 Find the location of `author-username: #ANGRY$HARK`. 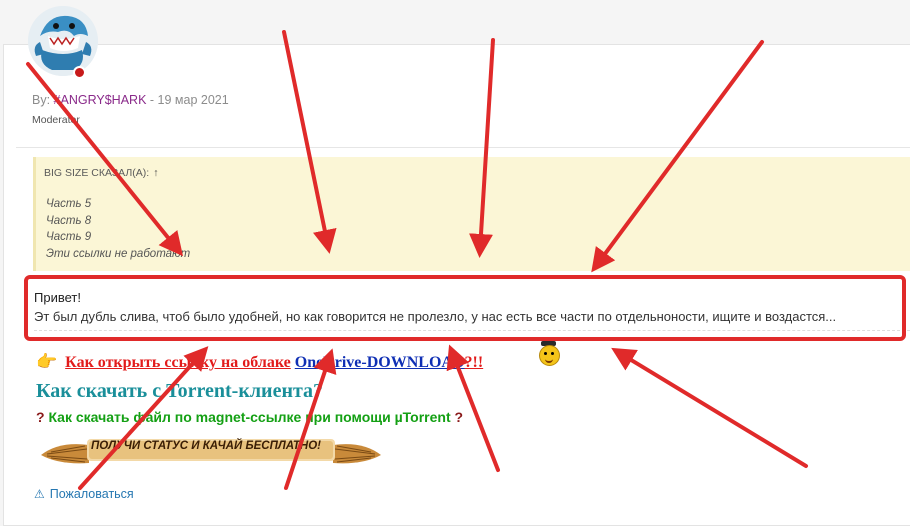

author-username: #ANGRY$HARK is located at coordinates (100, 100).